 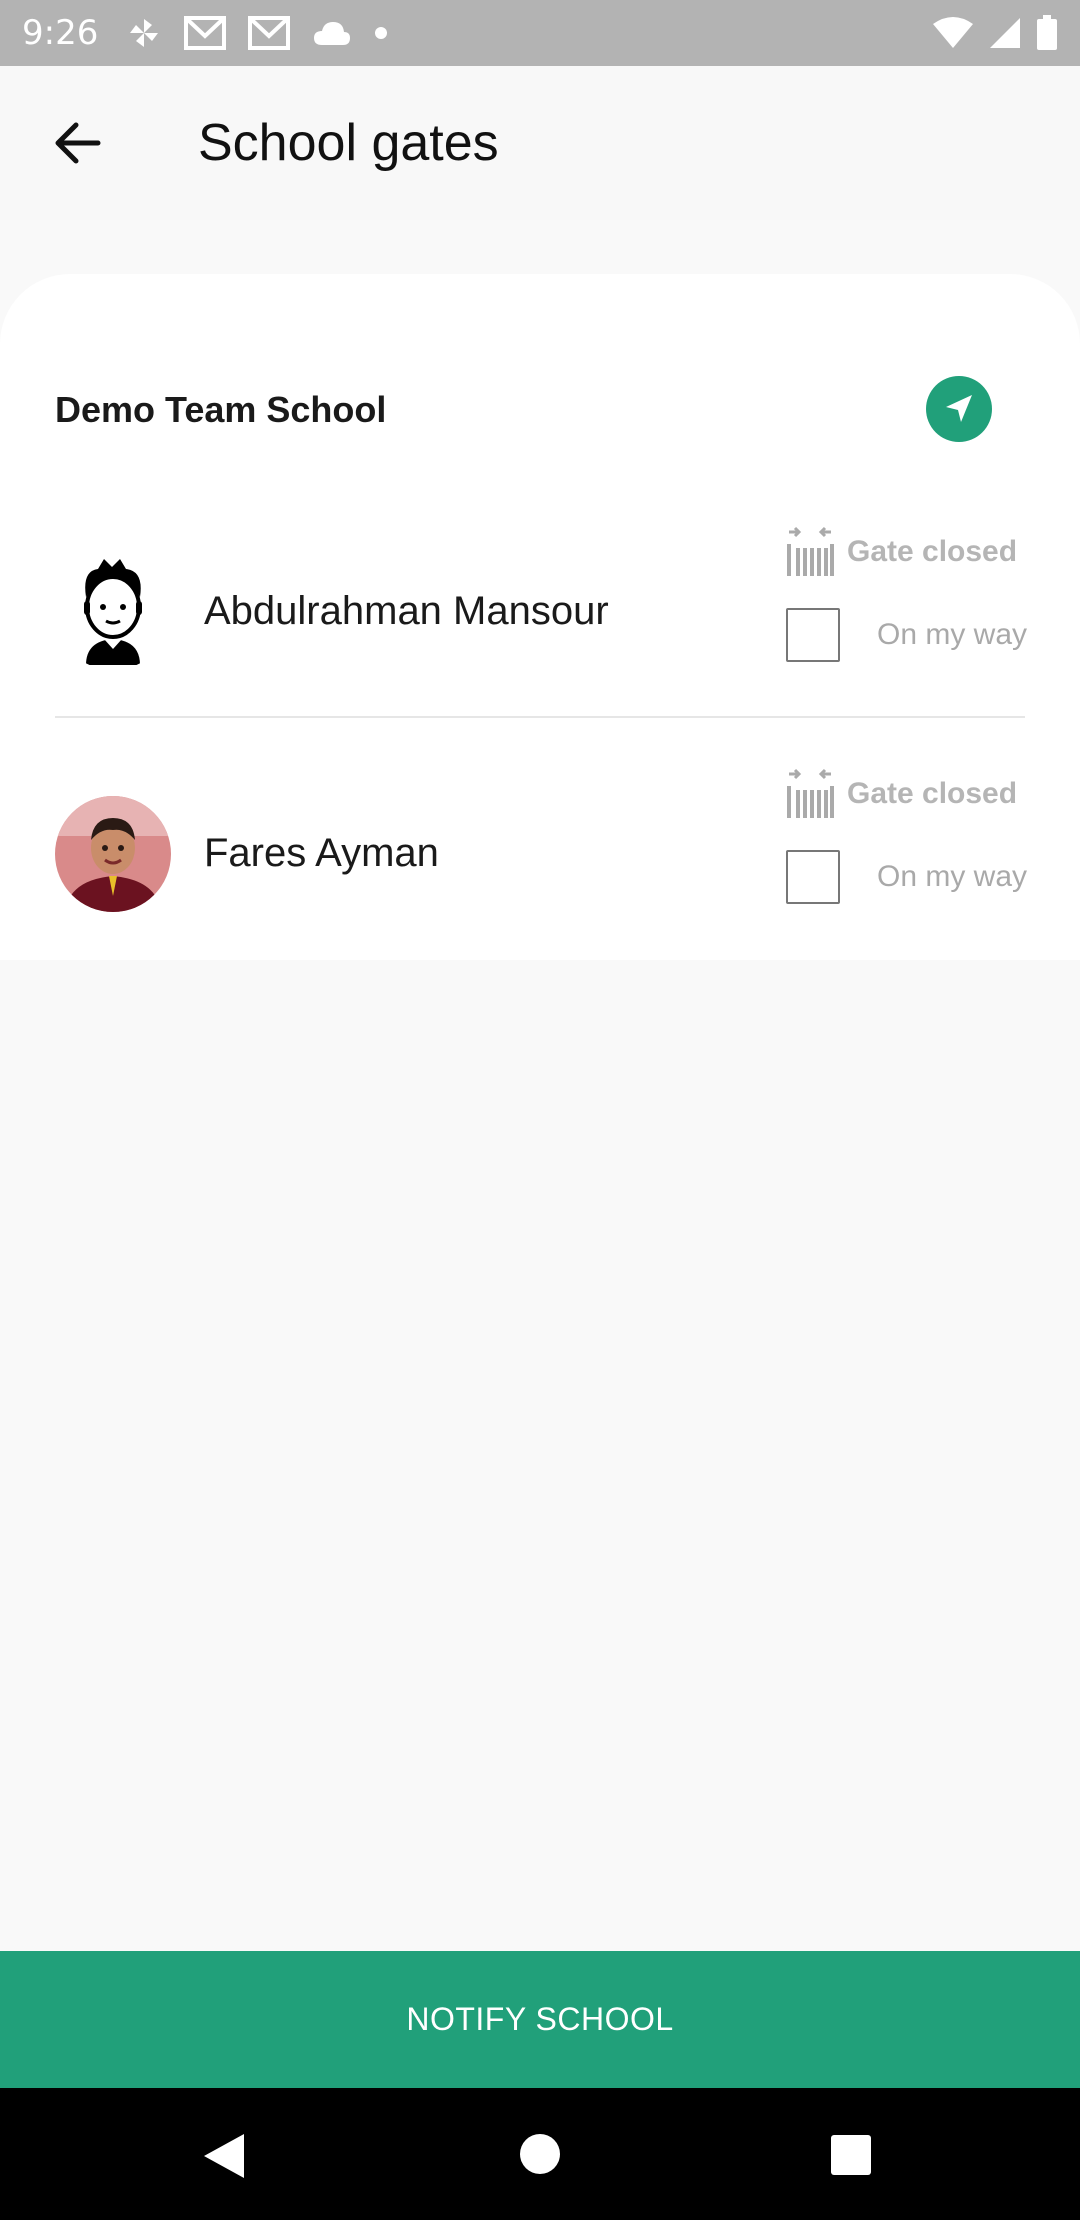 I want to click on arrow-left-icon, so click(x=78, y=143).